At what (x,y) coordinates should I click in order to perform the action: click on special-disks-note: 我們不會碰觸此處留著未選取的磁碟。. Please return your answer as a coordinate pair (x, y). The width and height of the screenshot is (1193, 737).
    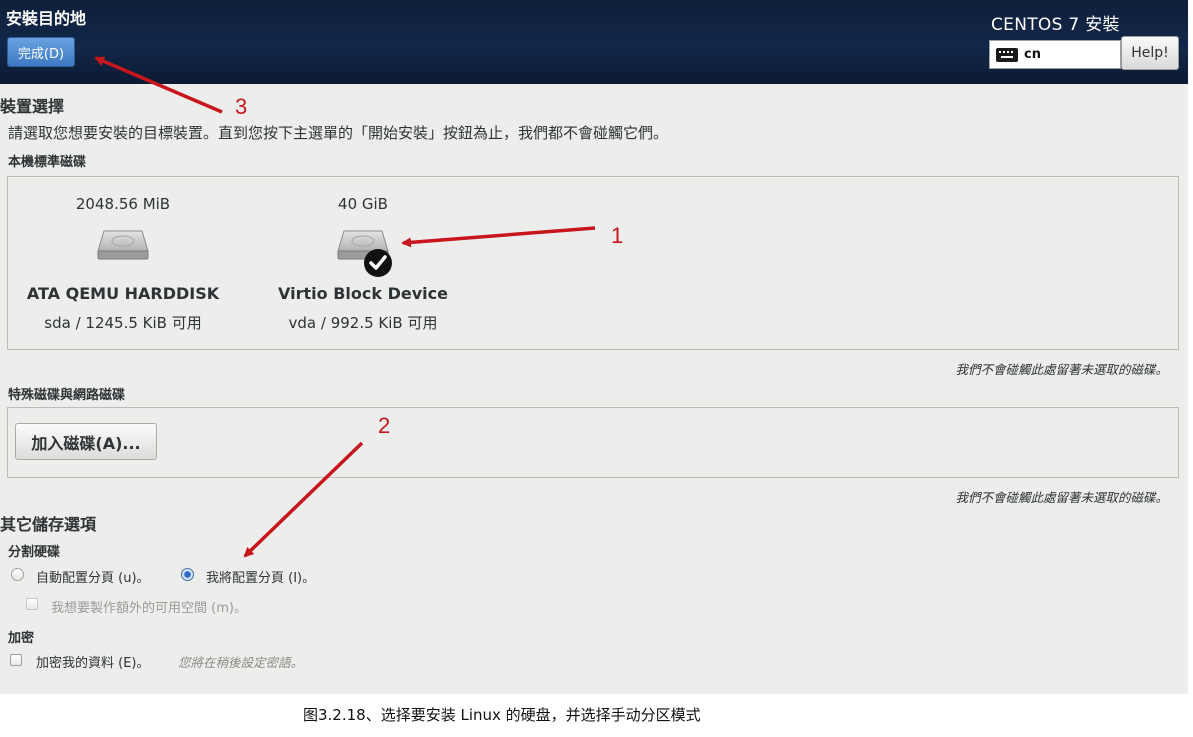
    Looking at the image, I should click on (1061, 497).